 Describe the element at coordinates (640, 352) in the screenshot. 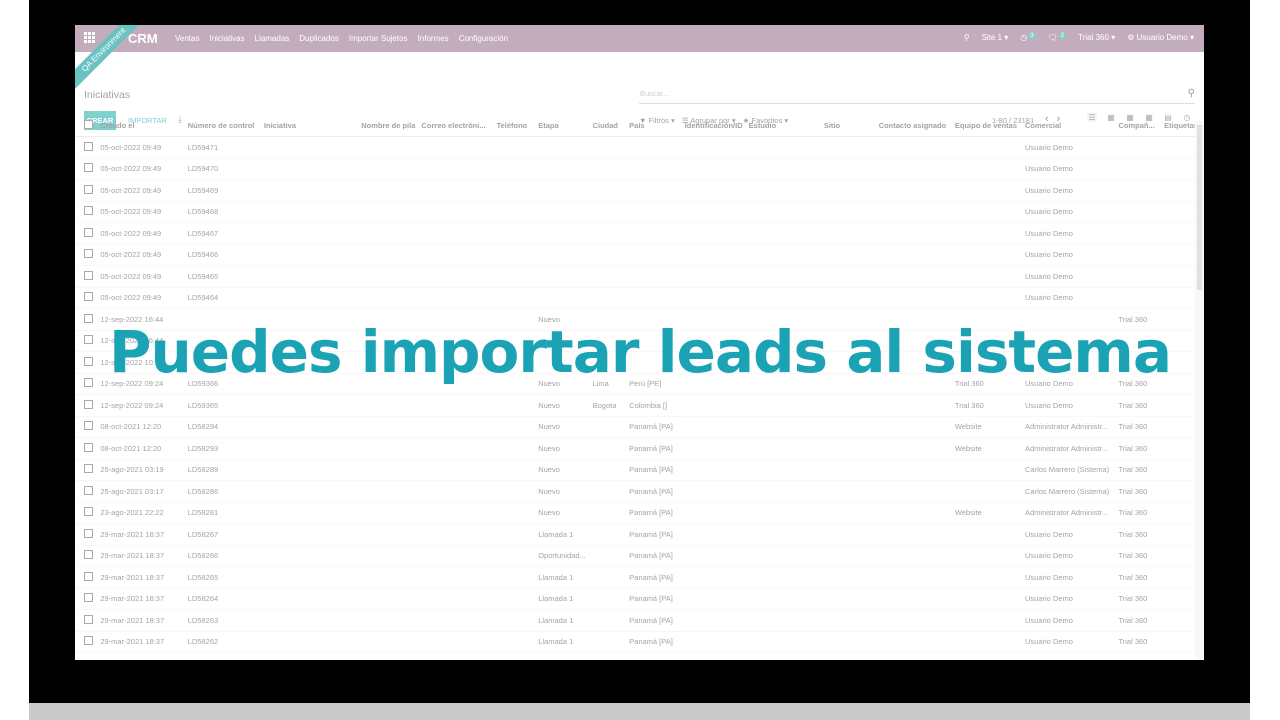

I see `headline-caption: Puedes importar leads al sistema` at that location.